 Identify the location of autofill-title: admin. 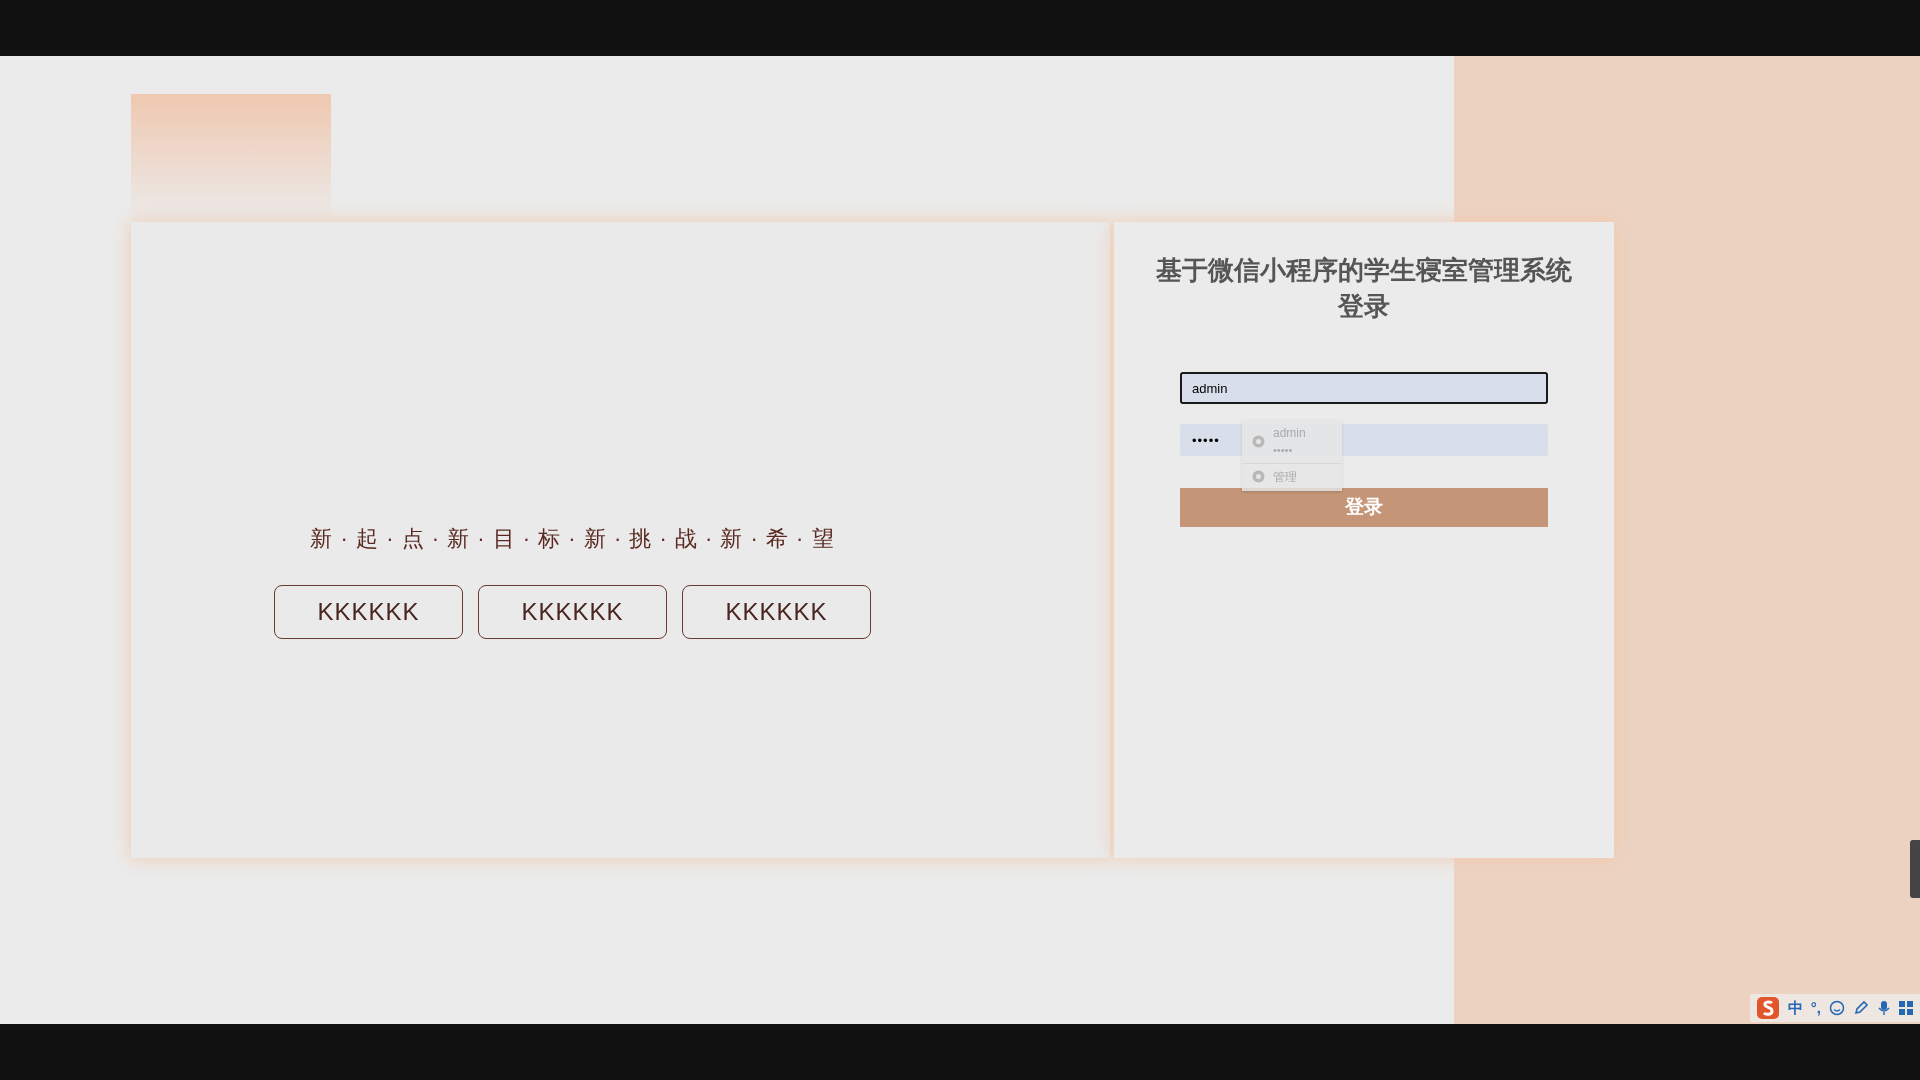
(1289, 433).